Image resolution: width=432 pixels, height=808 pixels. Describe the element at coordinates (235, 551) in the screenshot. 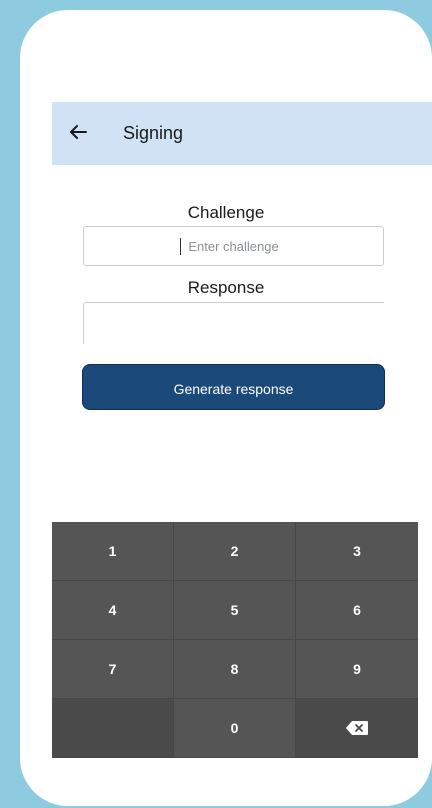

I see `key-2: 2` at that location.